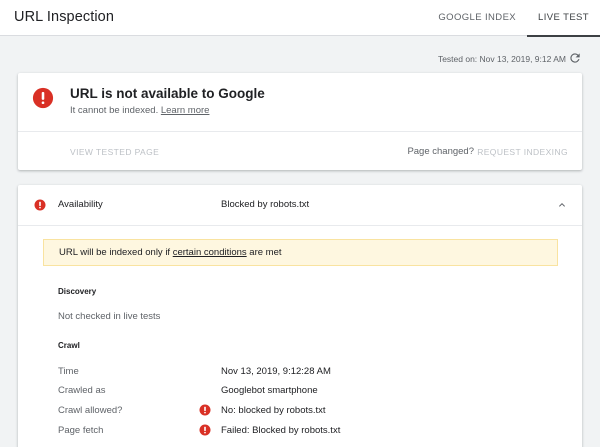 Image resolution: width=600 pixels, height=447 pixels. Describe the element at coordinates (265, 252) in the screenshot. I see `notice-suffix: are met` at that location.